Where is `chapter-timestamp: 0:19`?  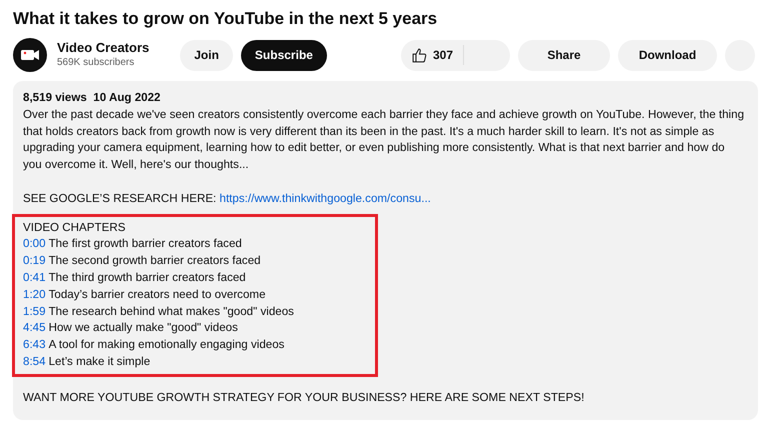
chapter-timestamp: 0:19 is located at coordinates (34, 261).